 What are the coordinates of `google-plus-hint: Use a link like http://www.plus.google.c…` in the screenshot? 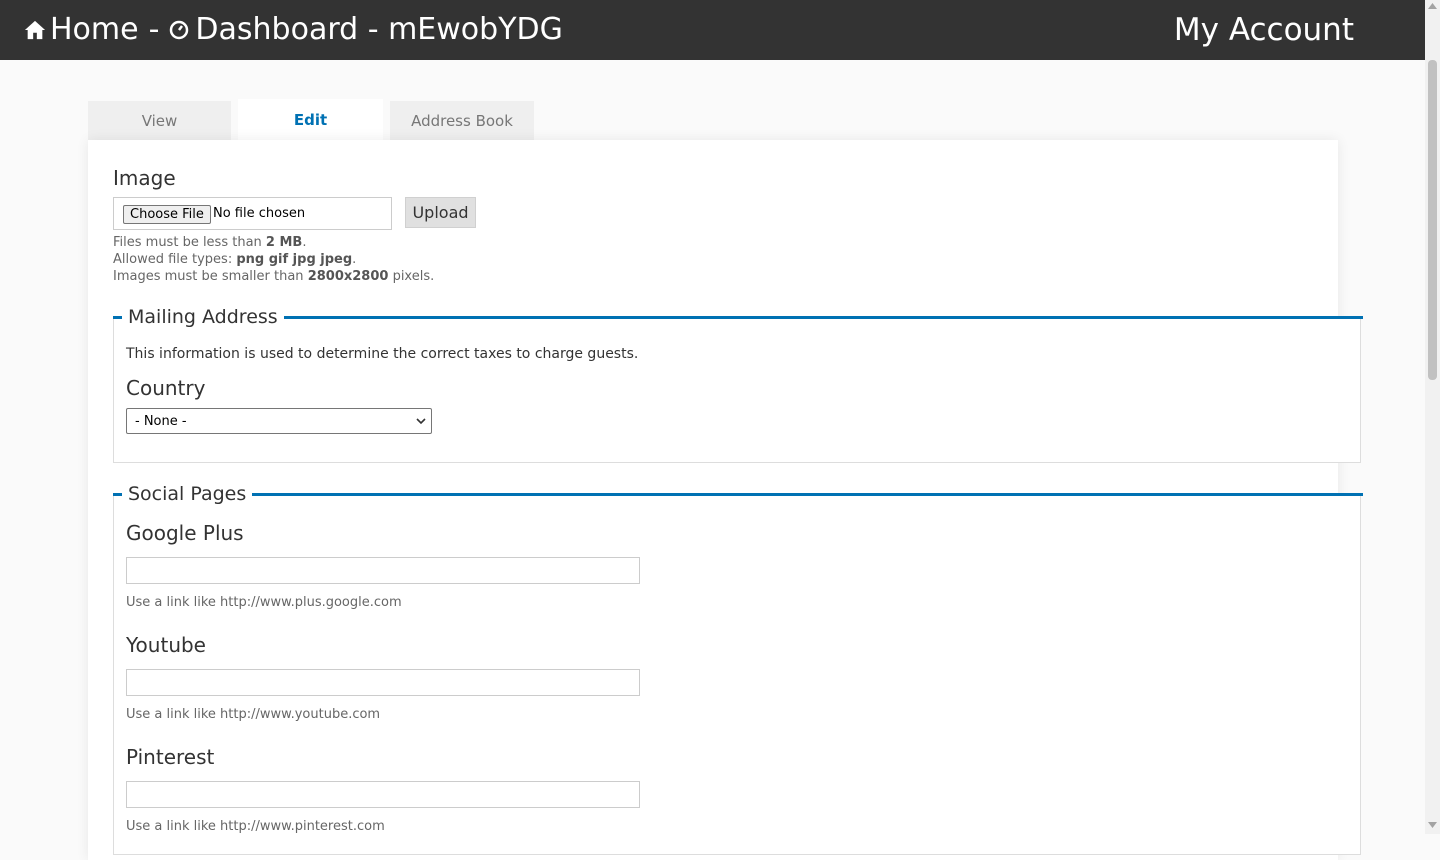 It's located at (264, 602).